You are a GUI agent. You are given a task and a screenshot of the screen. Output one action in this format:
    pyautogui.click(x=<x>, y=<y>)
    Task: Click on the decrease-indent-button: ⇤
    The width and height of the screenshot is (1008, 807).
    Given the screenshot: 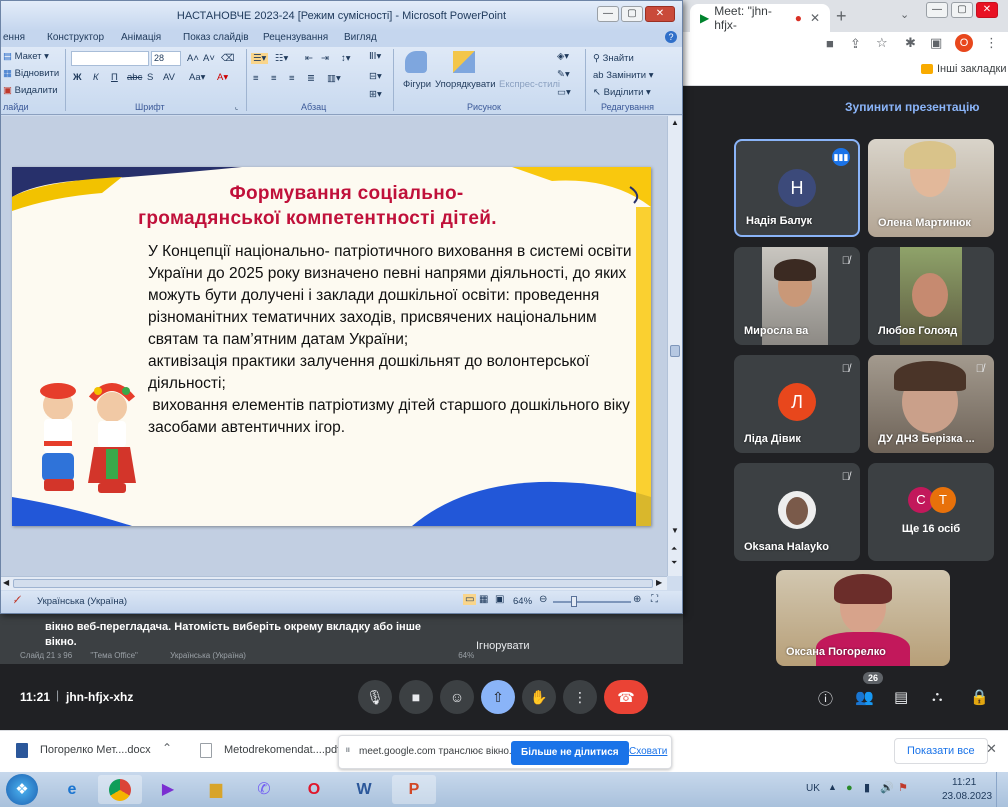 What is the action you would take?
    pyautogui.click(x=309, y=58)
    